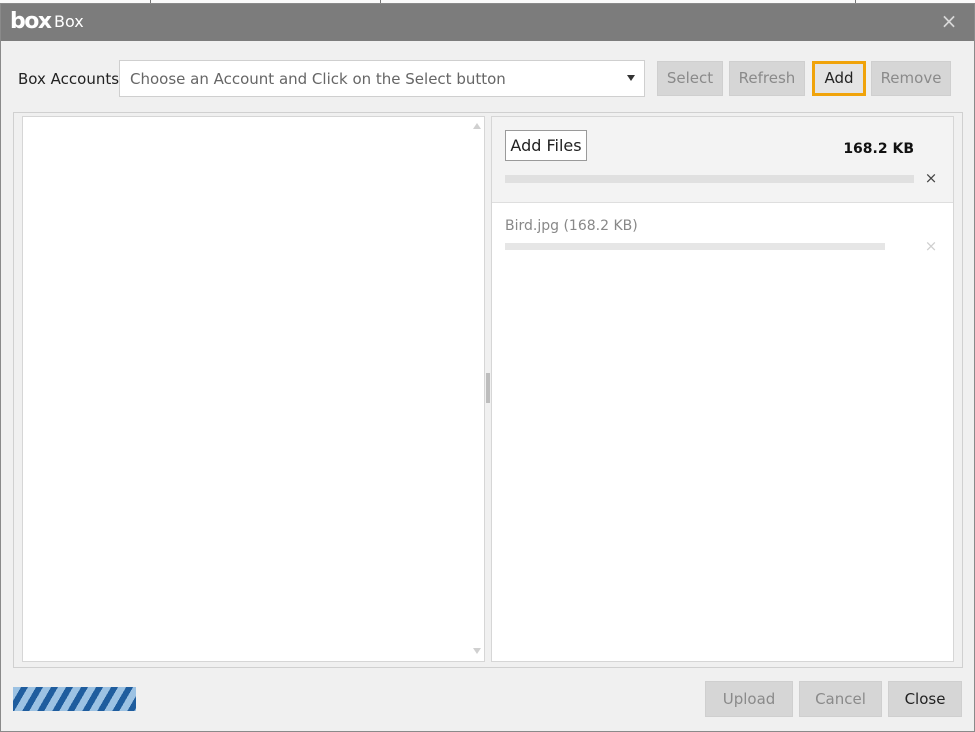  Describe the element at coordinates (477, 651) in the screenshot. I see `scroll-down-arrow-icon` at that location.